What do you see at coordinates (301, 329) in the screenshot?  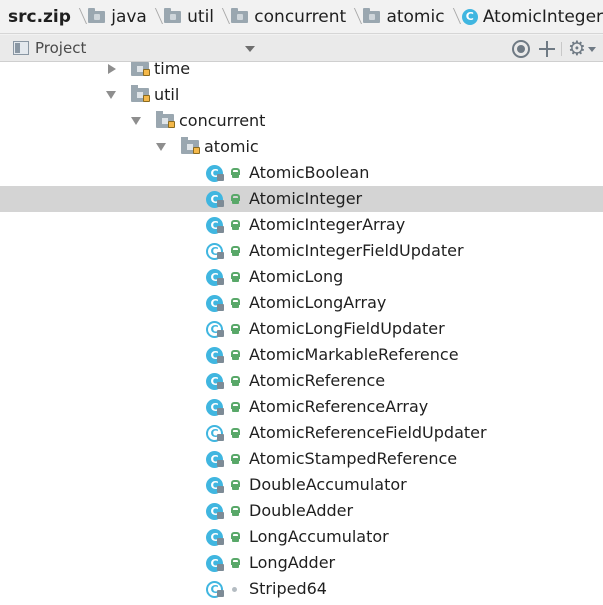 I see `tree-row-class: C AtomicLongFieldUpdater` at bounding box center [301, 329].